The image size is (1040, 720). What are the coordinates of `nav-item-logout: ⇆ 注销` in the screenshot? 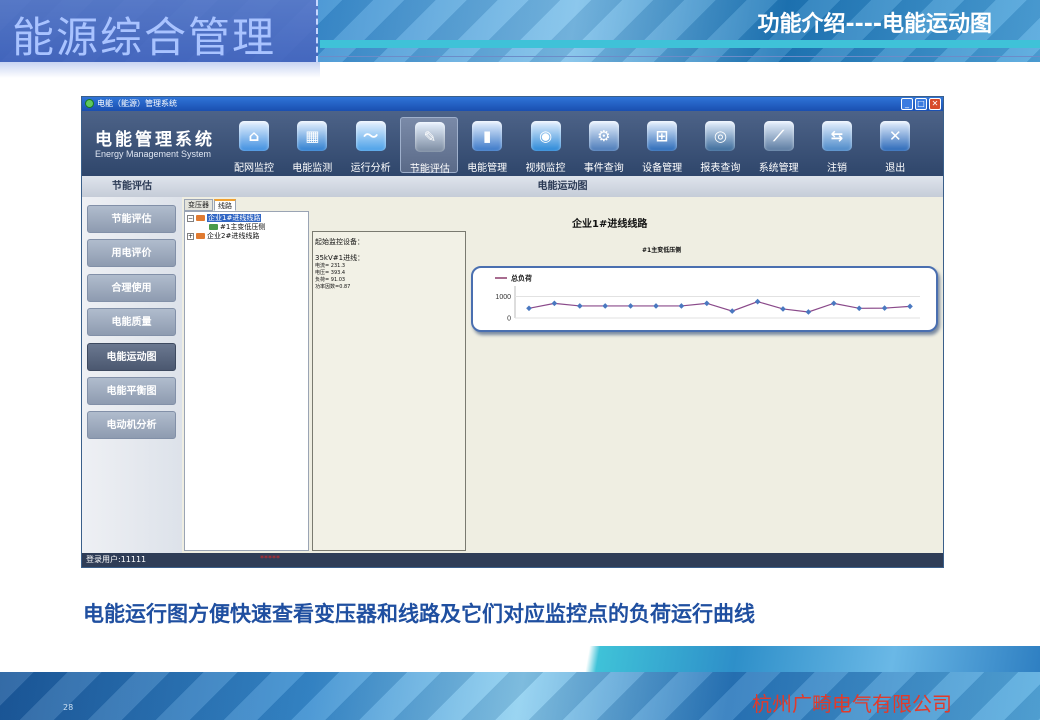 It's located at (837, 145).